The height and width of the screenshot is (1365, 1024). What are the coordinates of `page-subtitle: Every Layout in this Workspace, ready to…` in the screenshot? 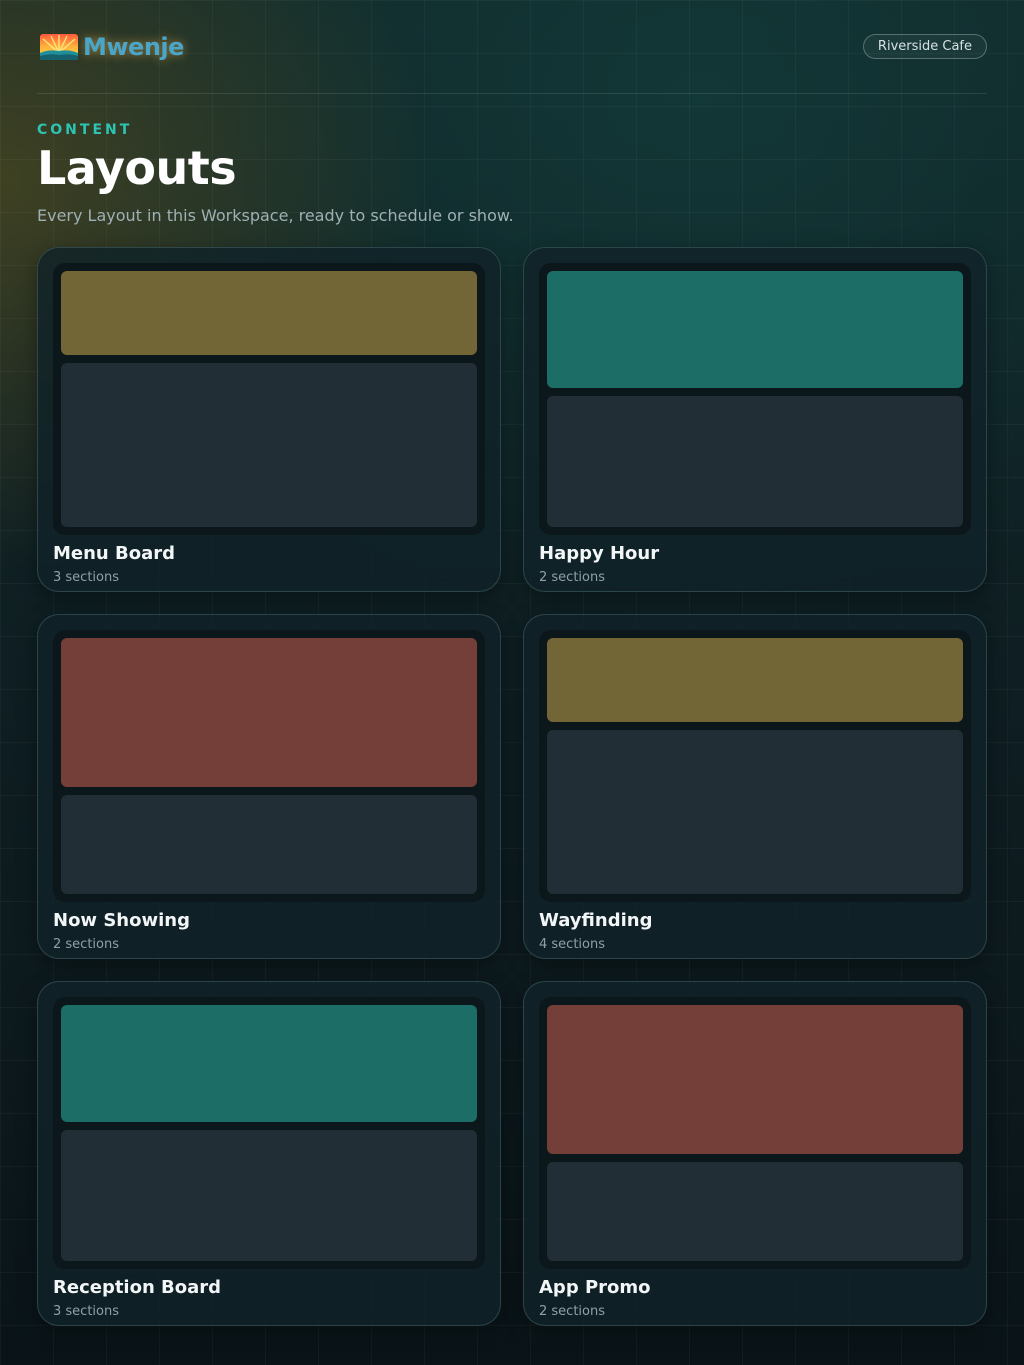 It's located at (275, 215).